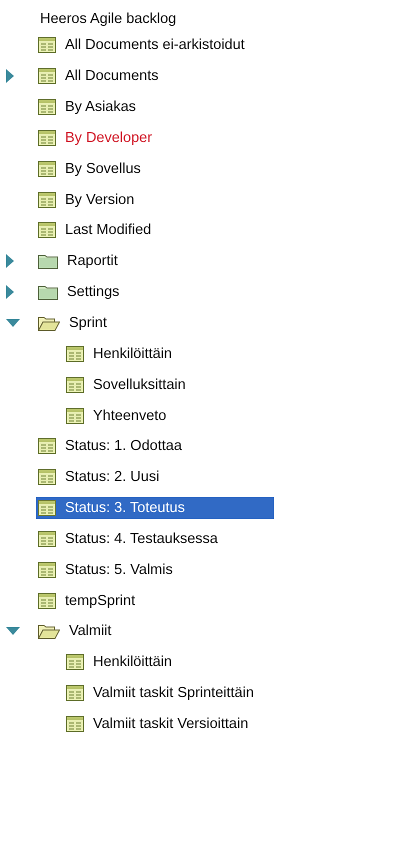 This screenshot has width=411, height=861. I want to click on tree-item: Valmiit, so click(155, 631).